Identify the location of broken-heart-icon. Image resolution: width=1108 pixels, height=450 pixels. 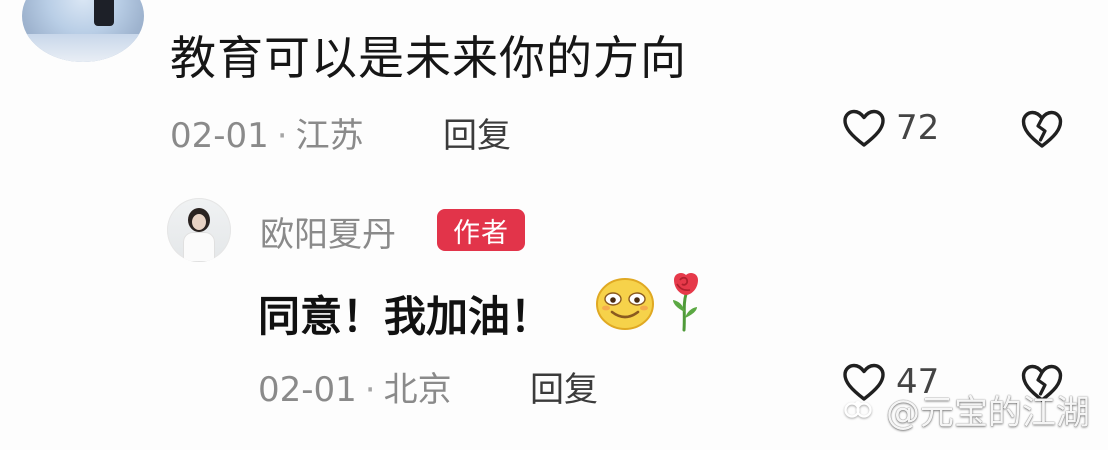
(1042, 129).